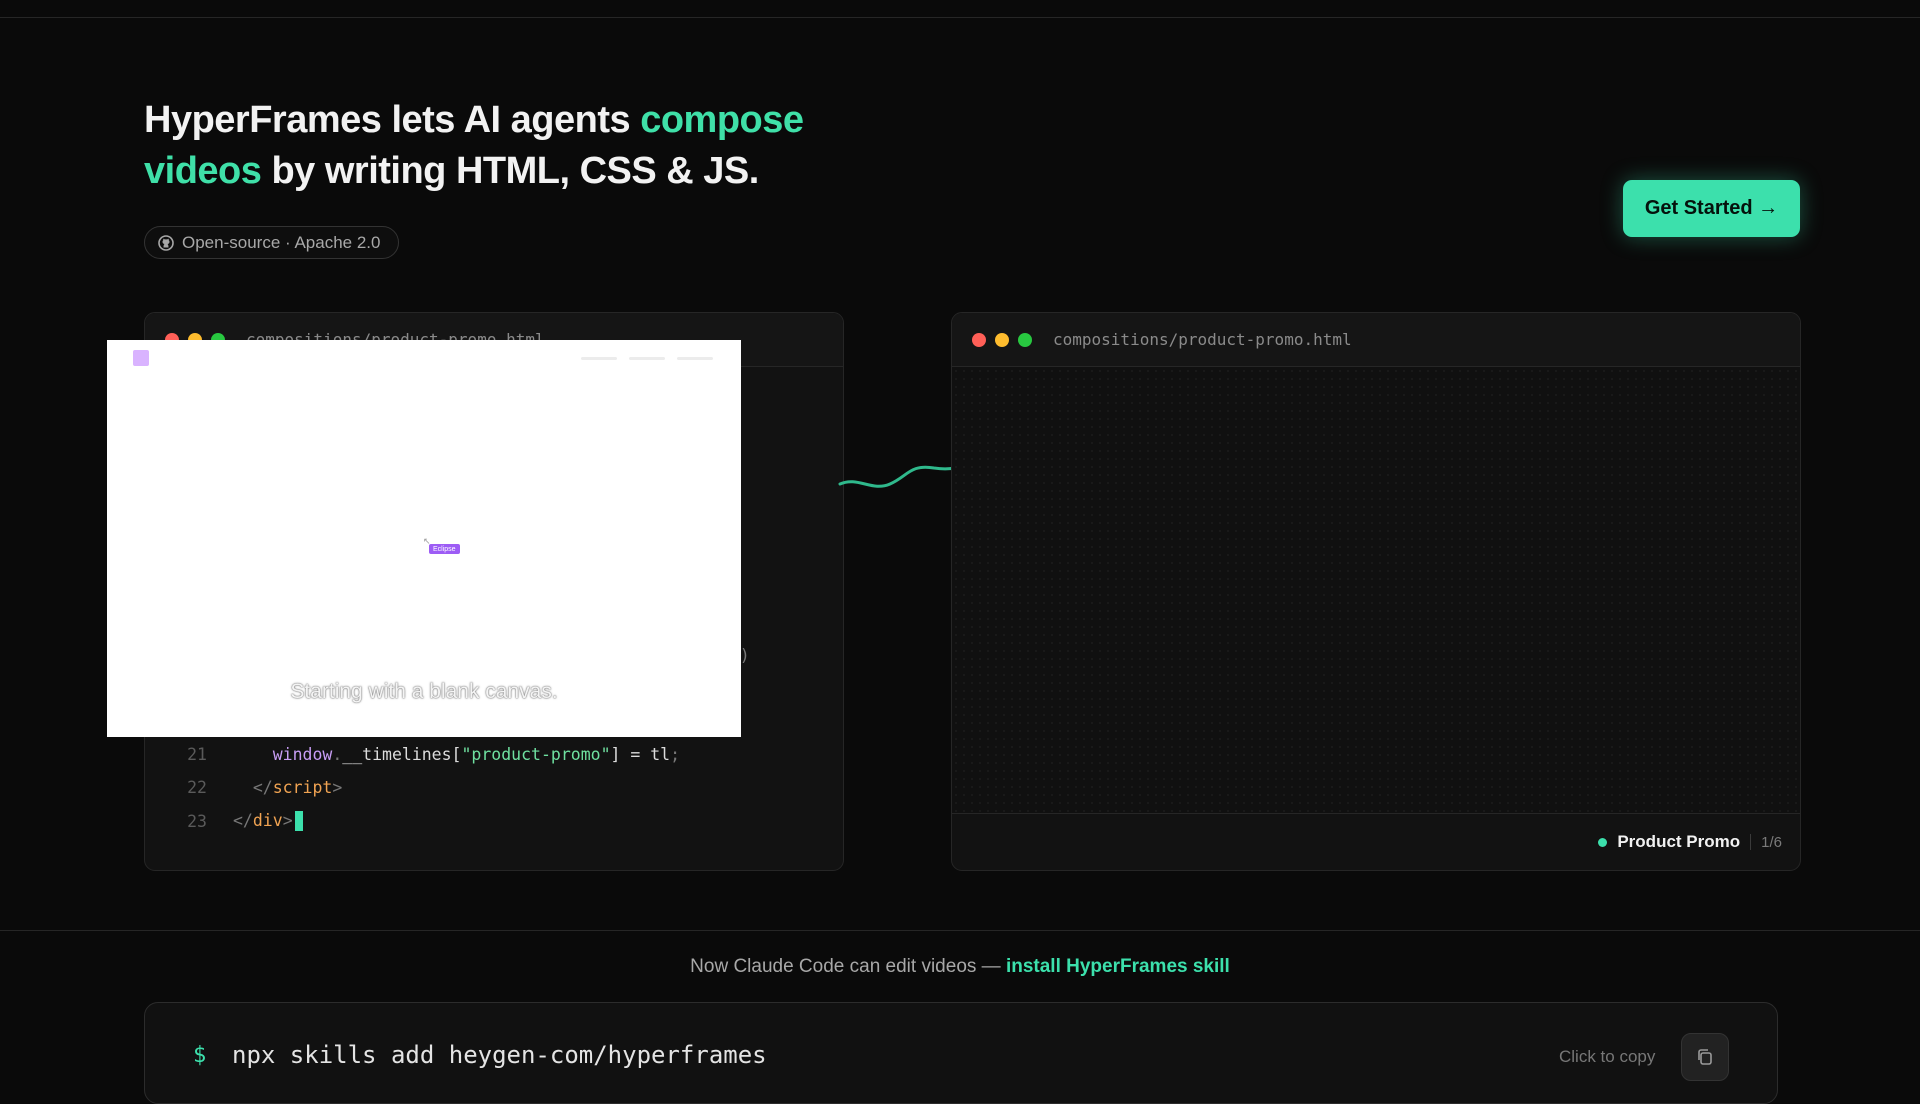  I want to click on code-line: 23 </div>, so click(494, 820).